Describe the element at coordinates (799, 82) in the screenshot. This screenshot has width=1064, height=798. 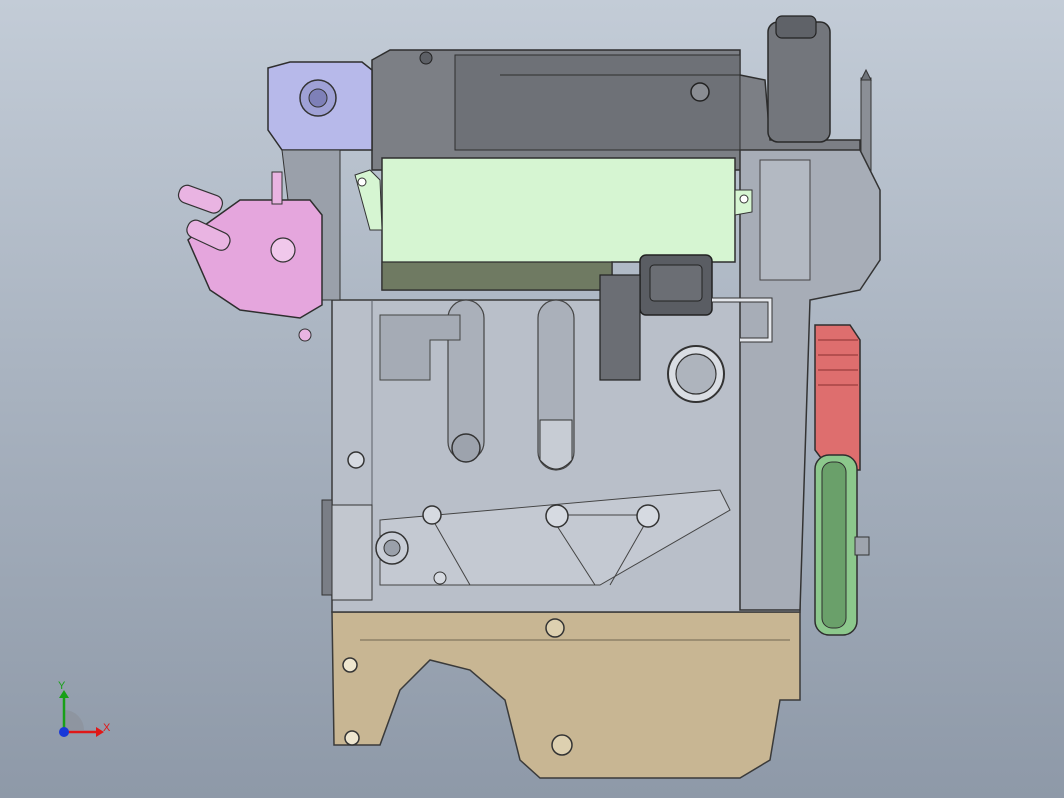
I see `cam-cap` at that location.